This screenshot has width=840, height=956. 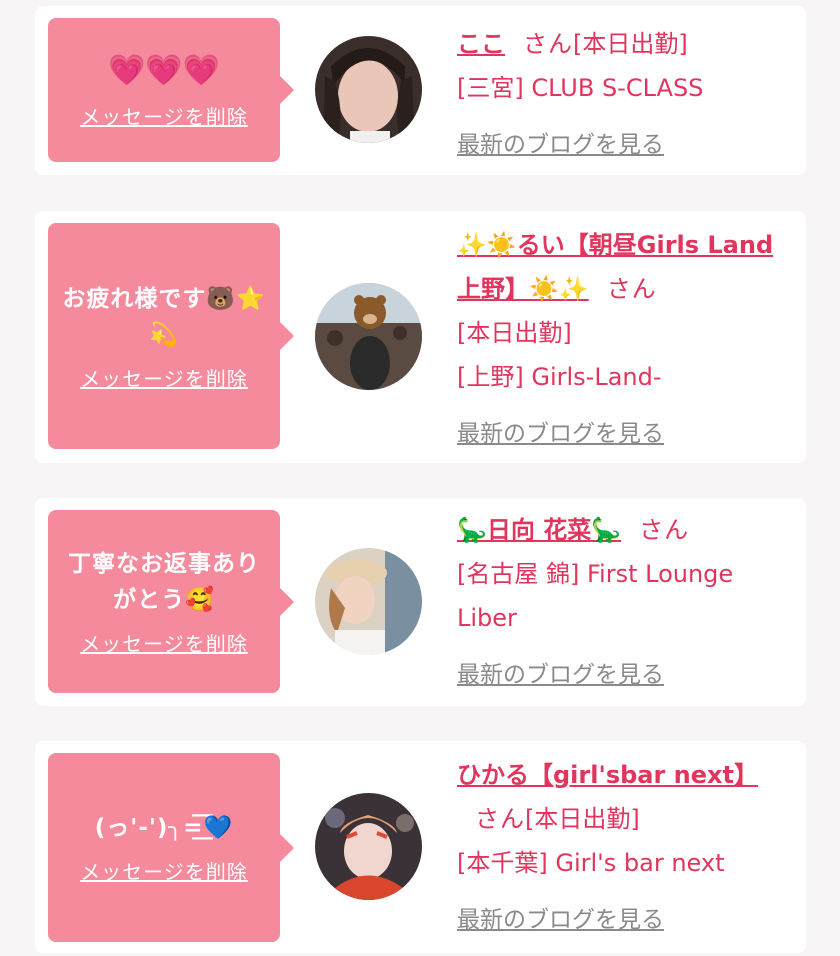 What do you see at coordinates (164, 828) in the screenshot?
I see `message-text: (っ'-')╮=͟͟͞͞💙` at bounding box center [164, 828].